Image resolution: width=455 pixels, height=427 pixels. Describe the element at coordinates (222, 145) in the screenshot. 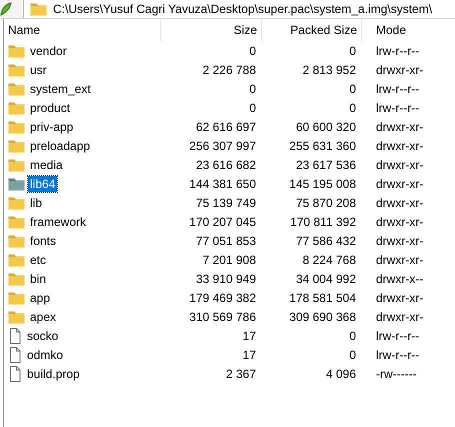

I see `table-cell-text: 256 307 997` at that location.